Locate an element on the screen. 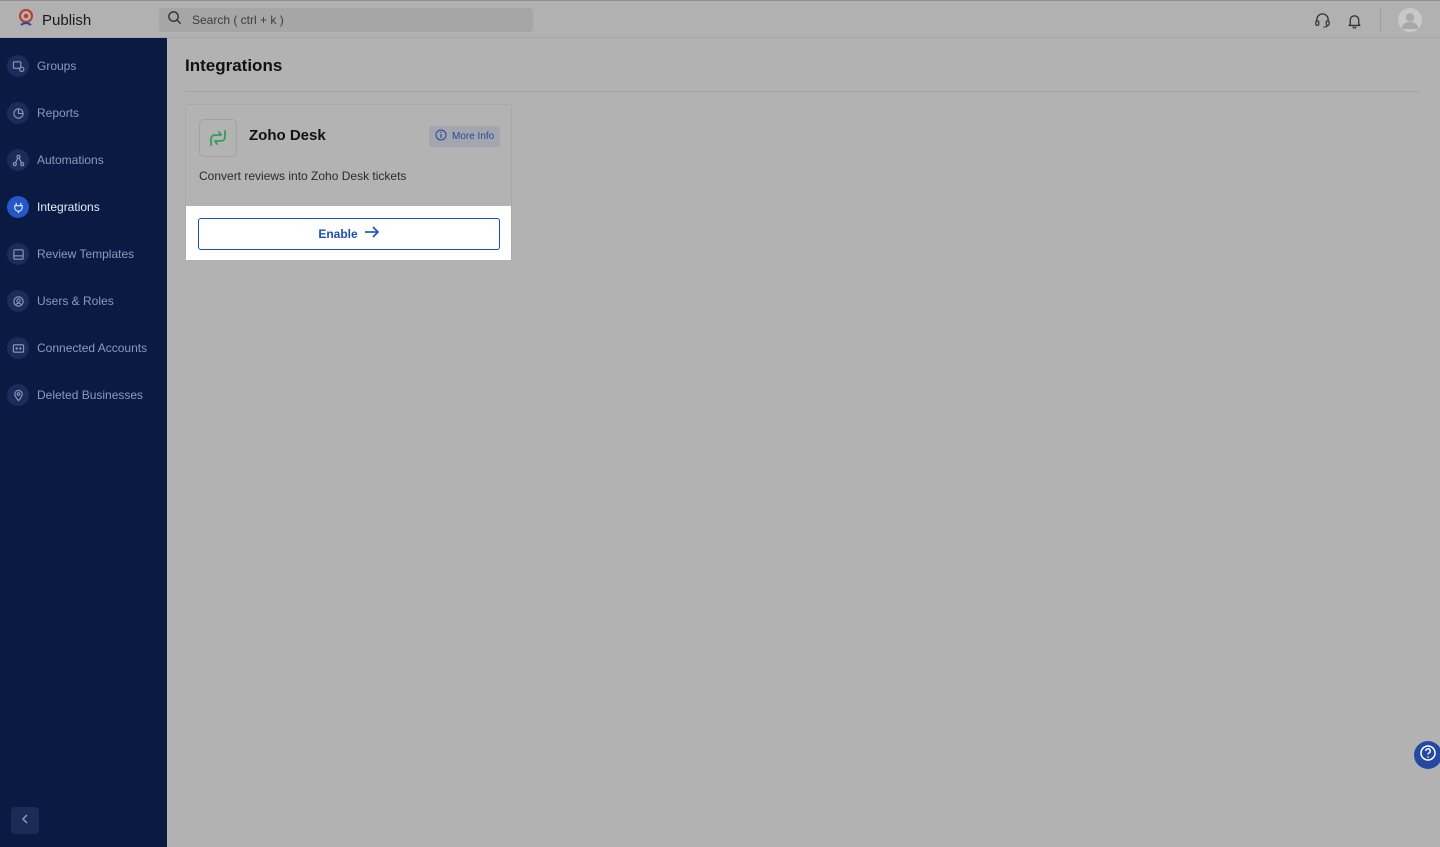 This screenshot has height=847, width=1440. sidebar-item-label: Automations is located at coordinates (70, 160).